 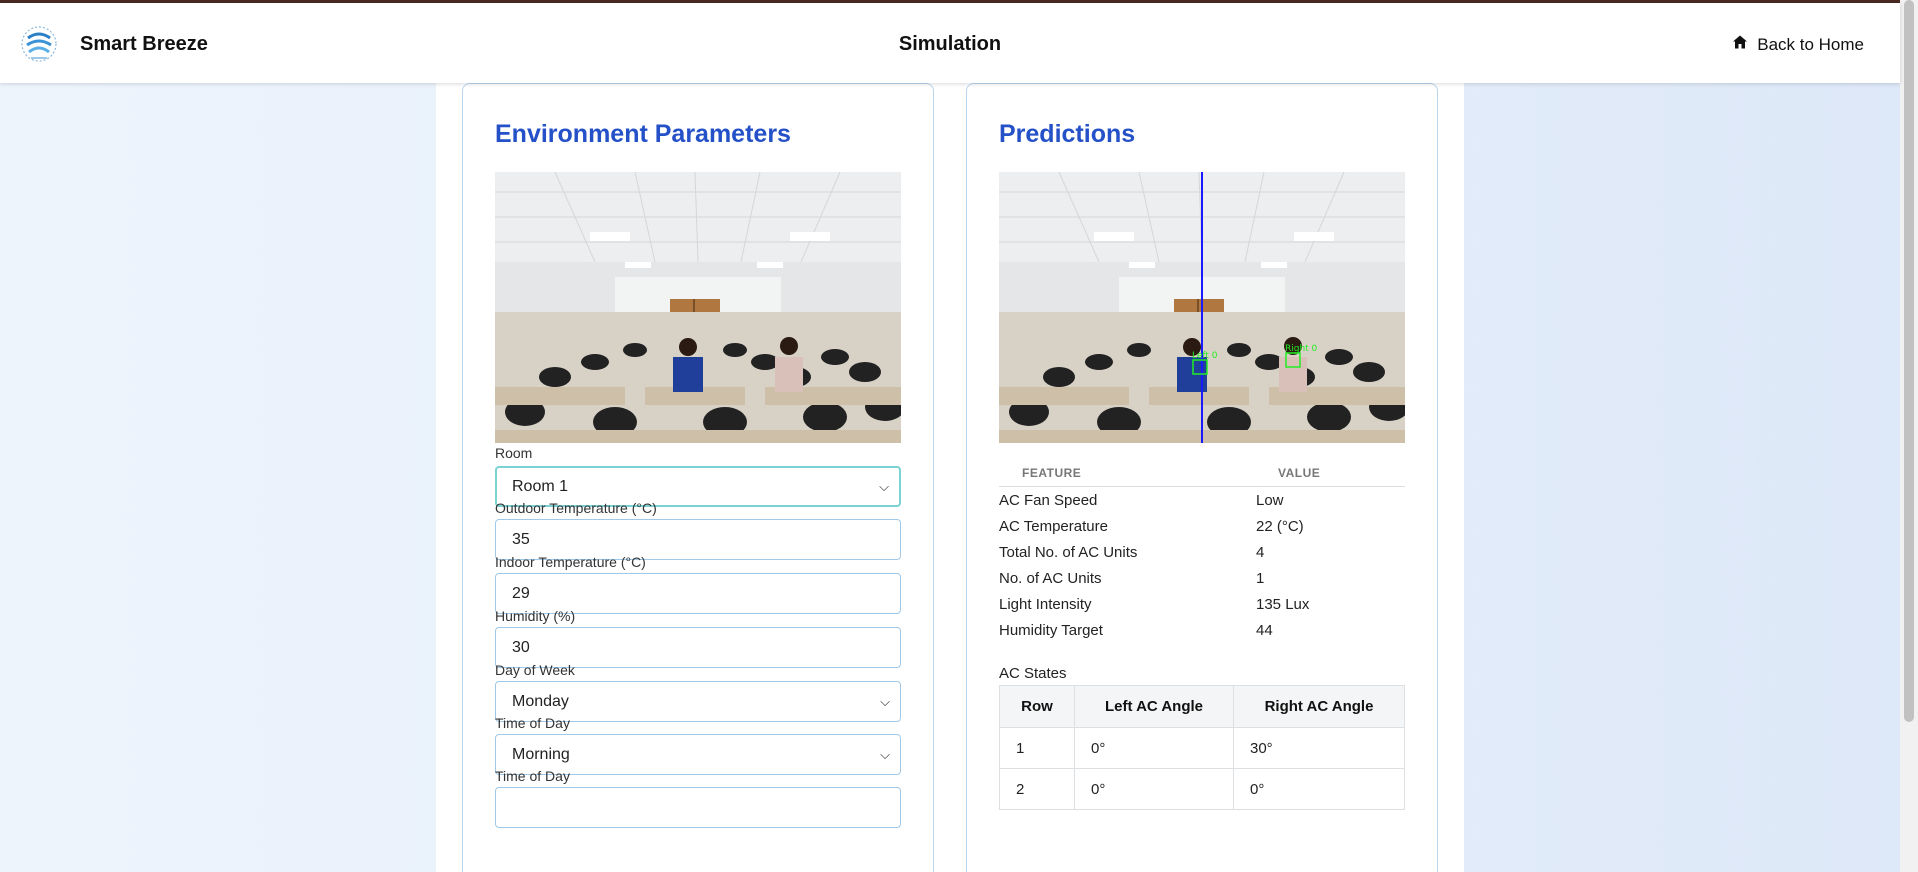 What do you see at coordinates (1299, 473) in the screenshot?
I see `value-column-header: VALUE` at bounding box center [1299, 473].